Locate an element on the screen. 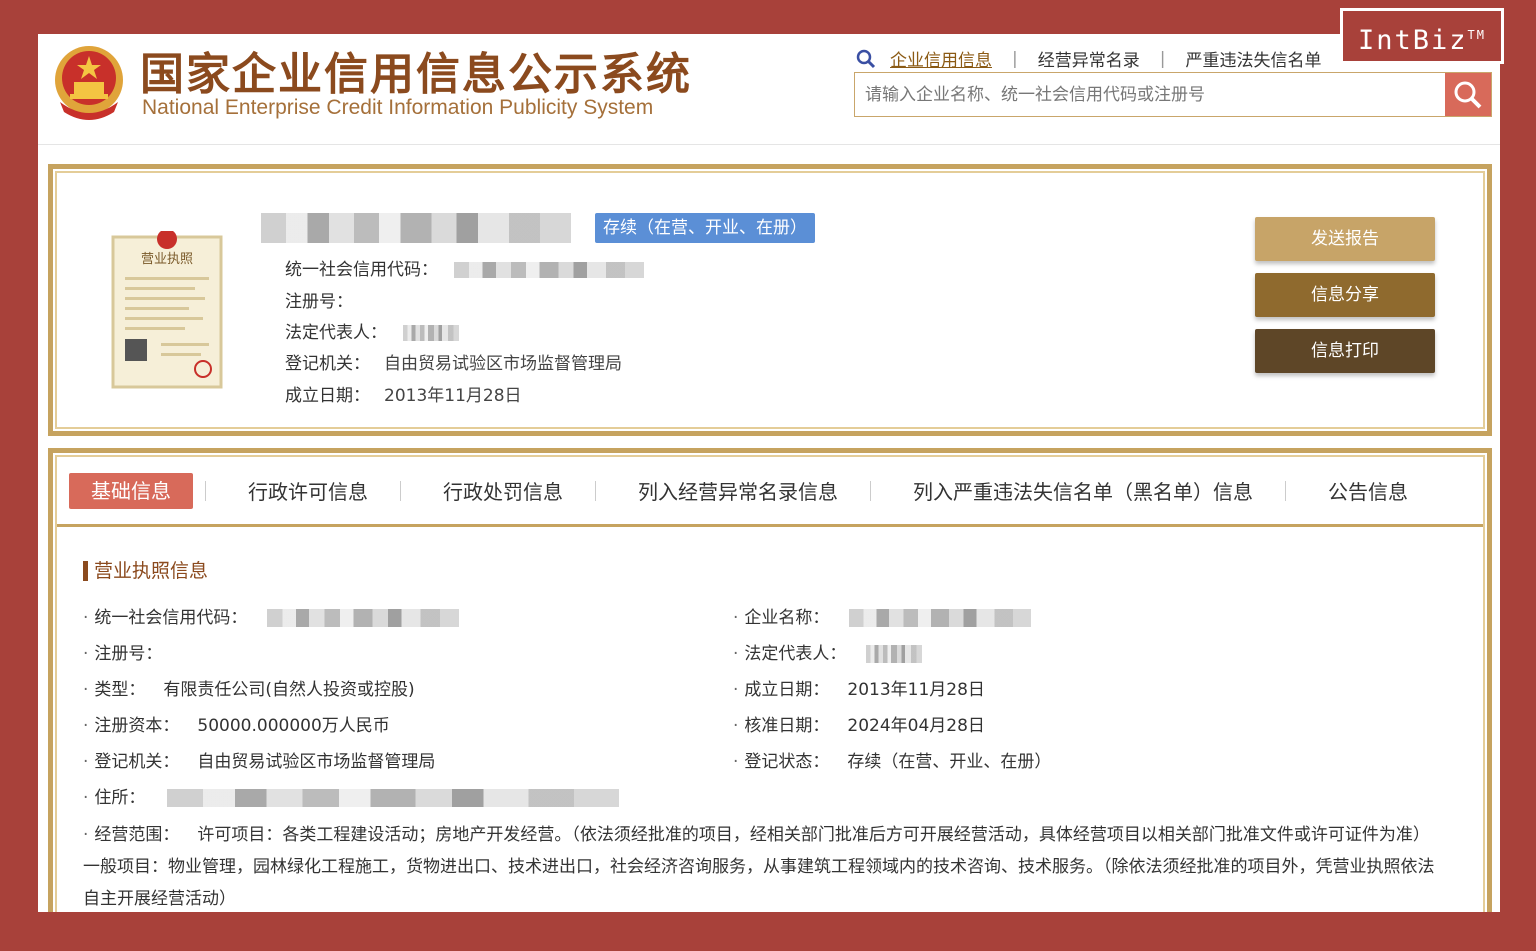  nav-abnormal-list: 经营异常名录 is located at coordinates (1089, 58).